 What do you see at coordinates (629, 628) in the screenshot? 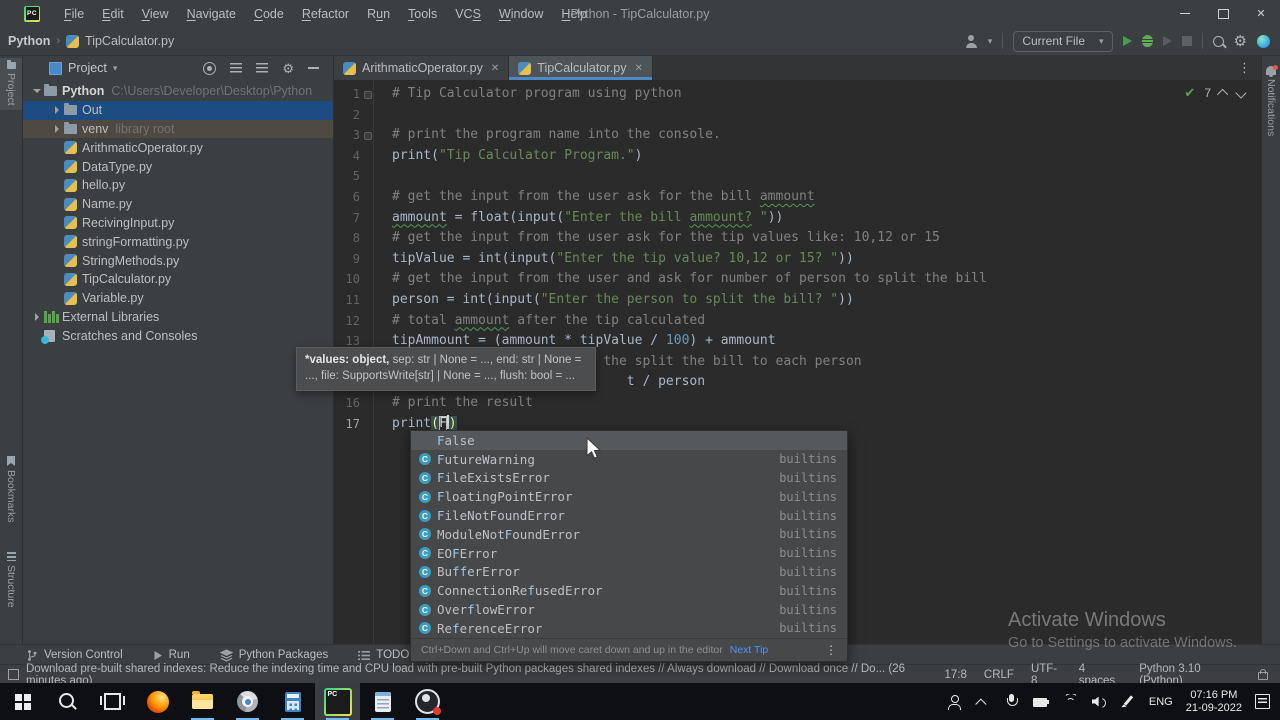
I see `completion-item-referenceerror: ReferenceError builtins` at bounding box center [629, 628].